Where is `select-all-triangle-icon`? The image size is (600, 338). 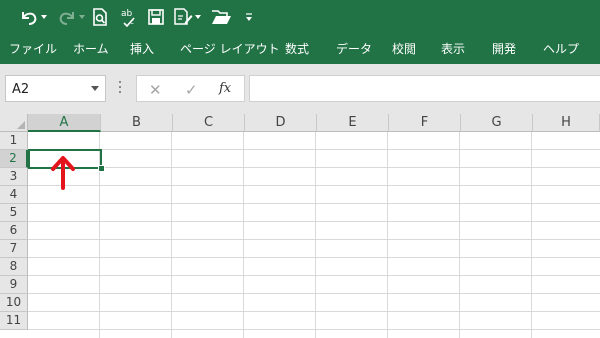 select-all-triangle-icon is located at coordinates (21, 125).